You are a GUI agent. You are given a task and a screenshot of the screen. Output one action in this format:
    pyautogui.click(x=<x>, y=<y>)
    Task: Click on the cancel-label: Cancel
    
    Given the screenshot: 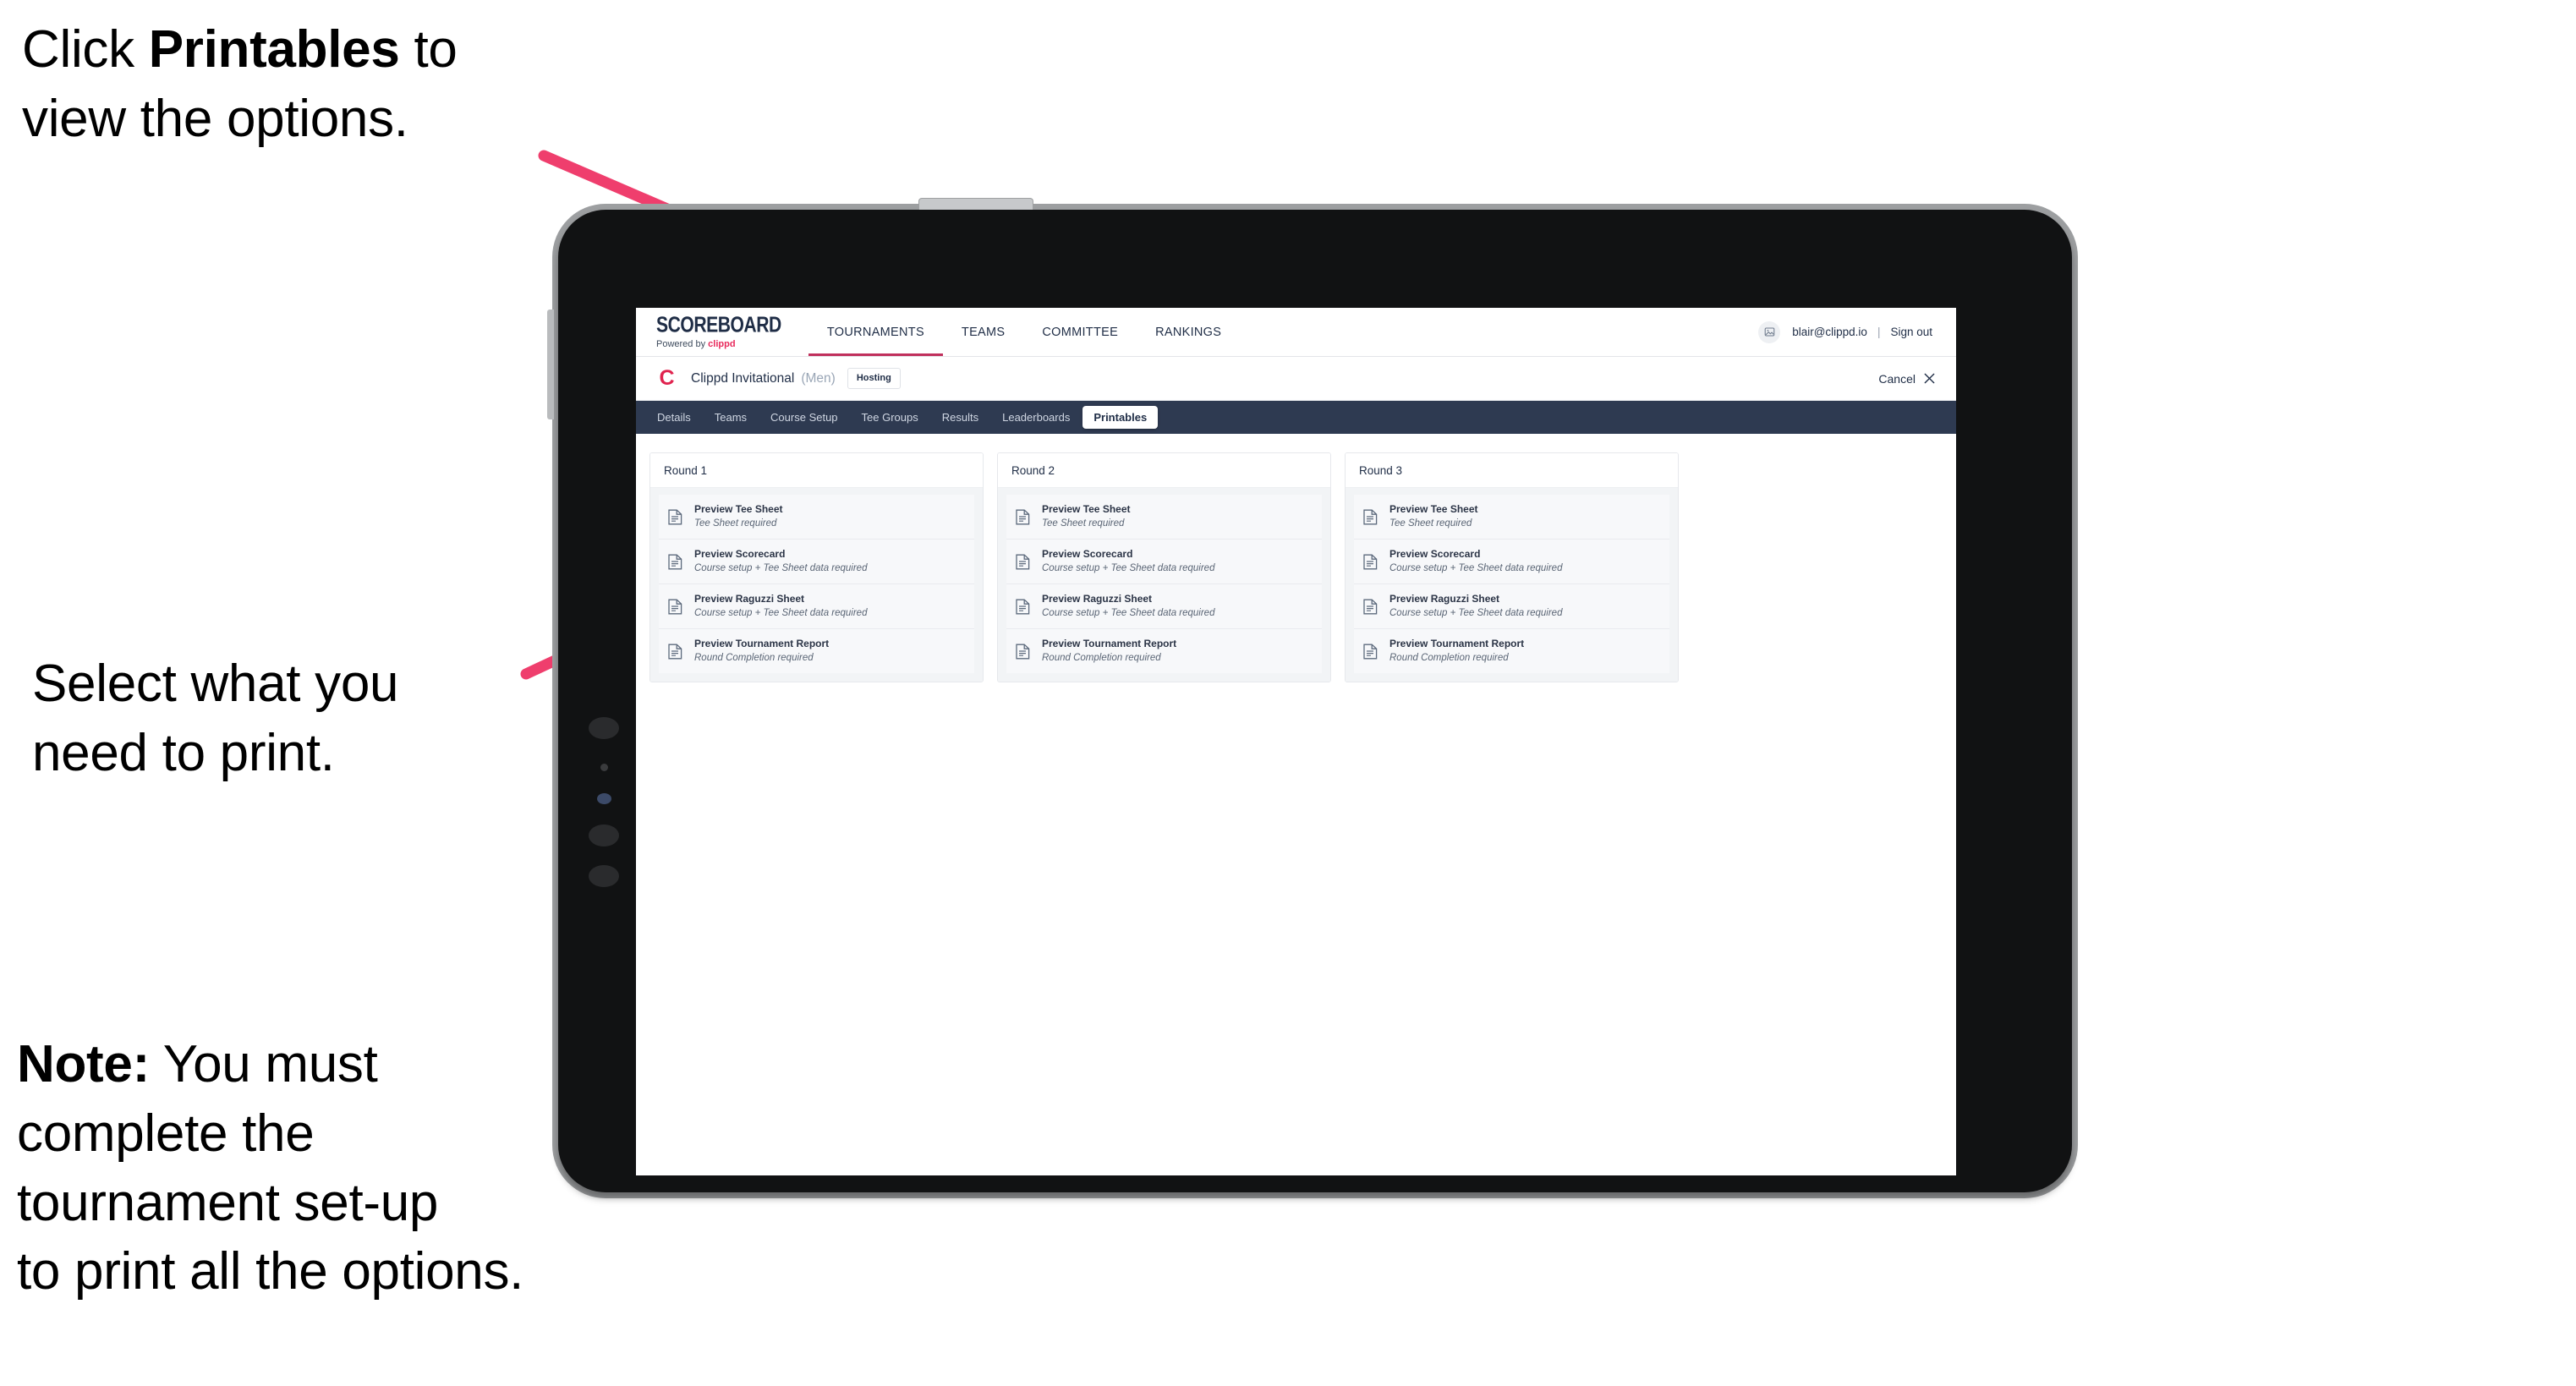 What is the action you would take?
    pyautogui.click(x=1897, y=378)
    